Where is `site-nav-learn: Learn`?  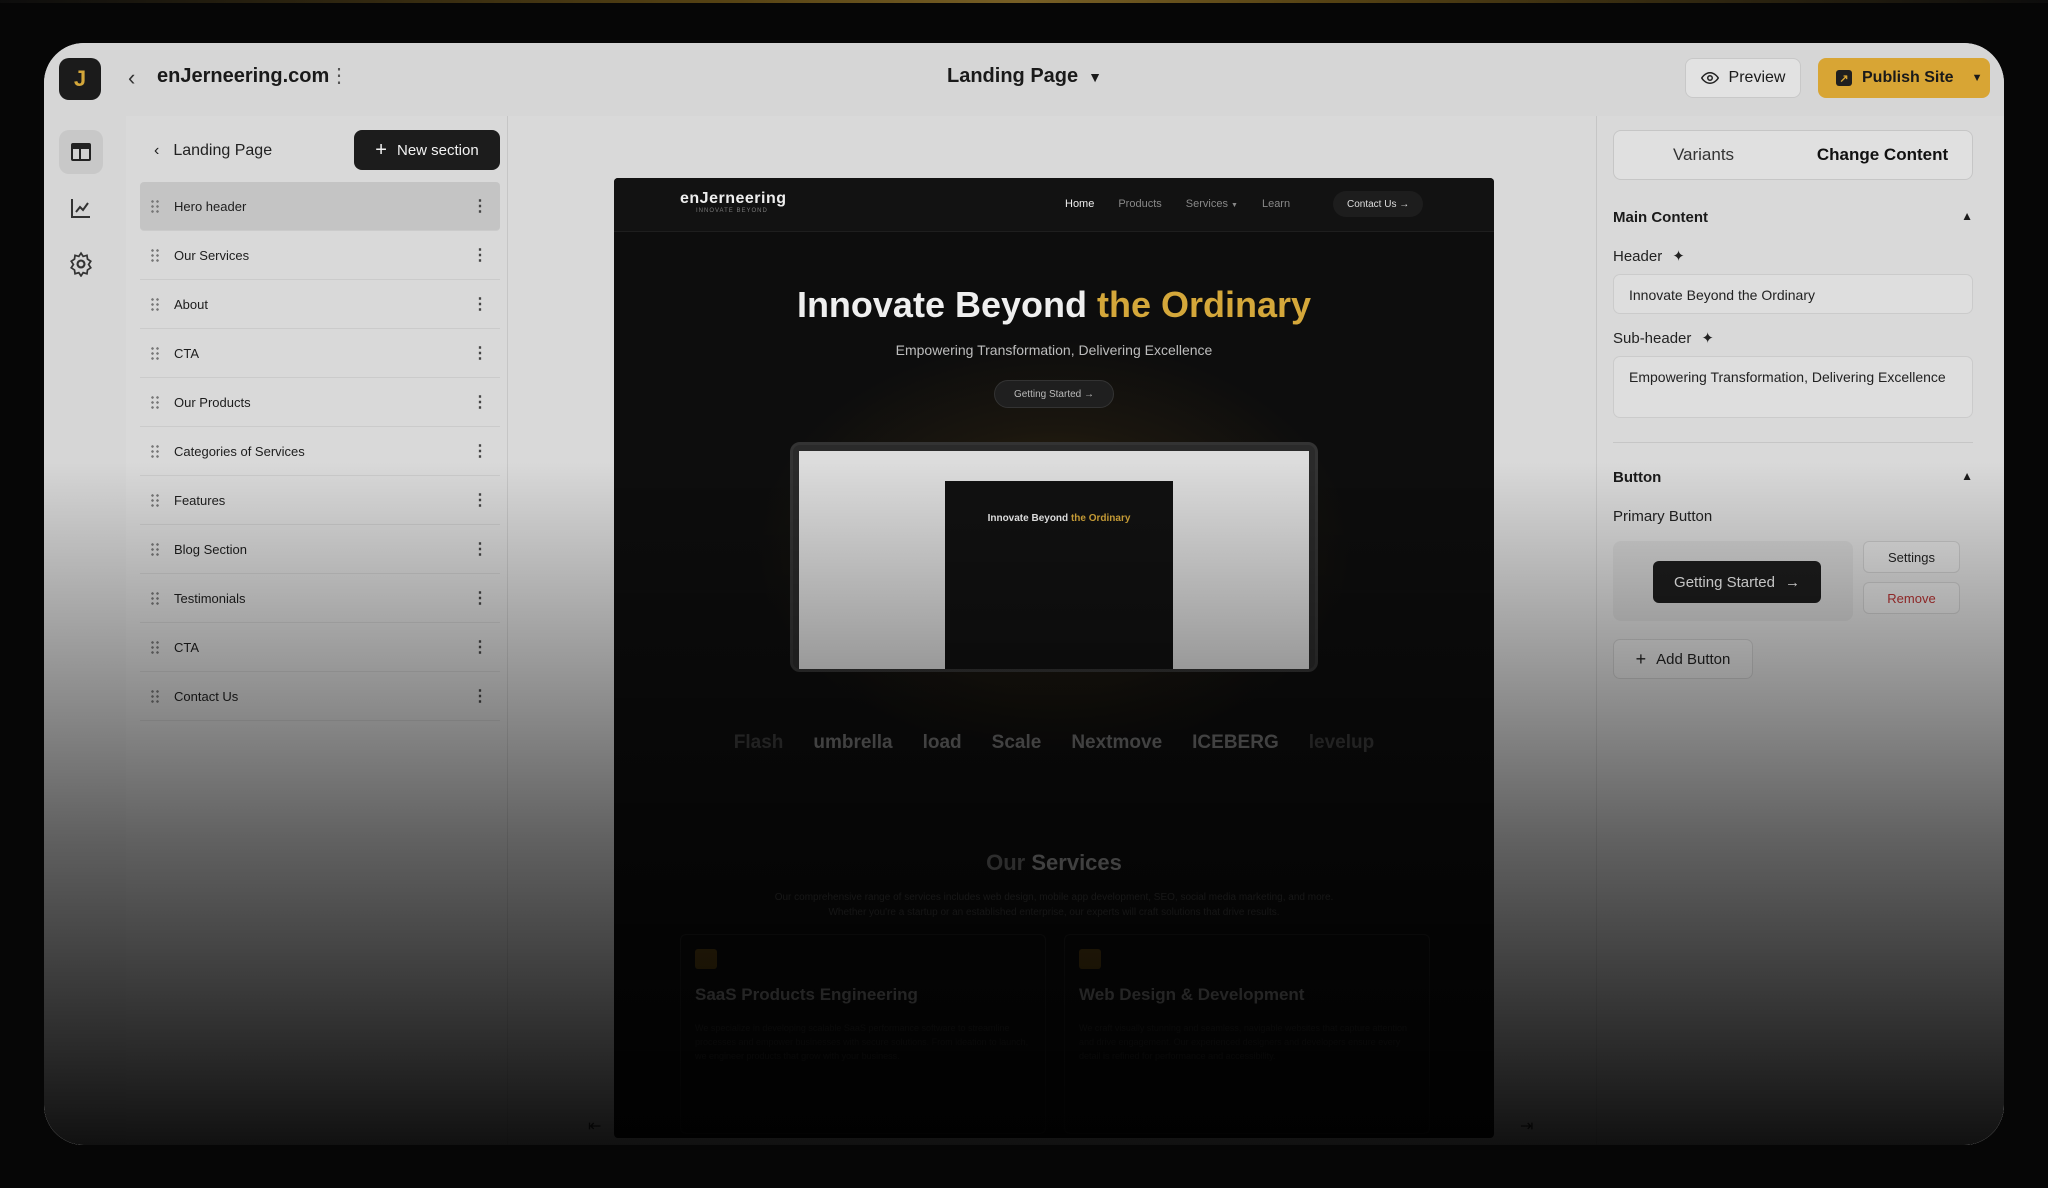
site-nav-learn: Learn is located at coordinates (1276, 204).